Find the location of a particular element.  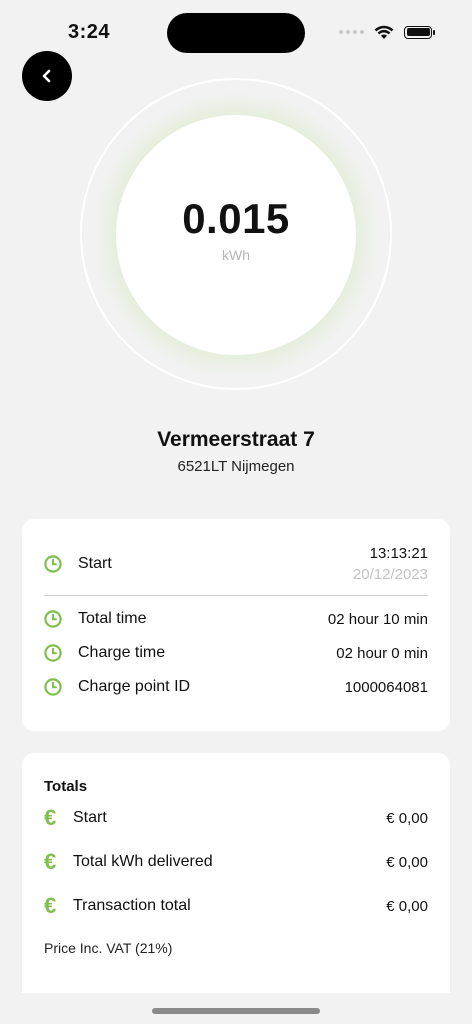

status-bar: 3:24 is located at coordinates (236, 30).